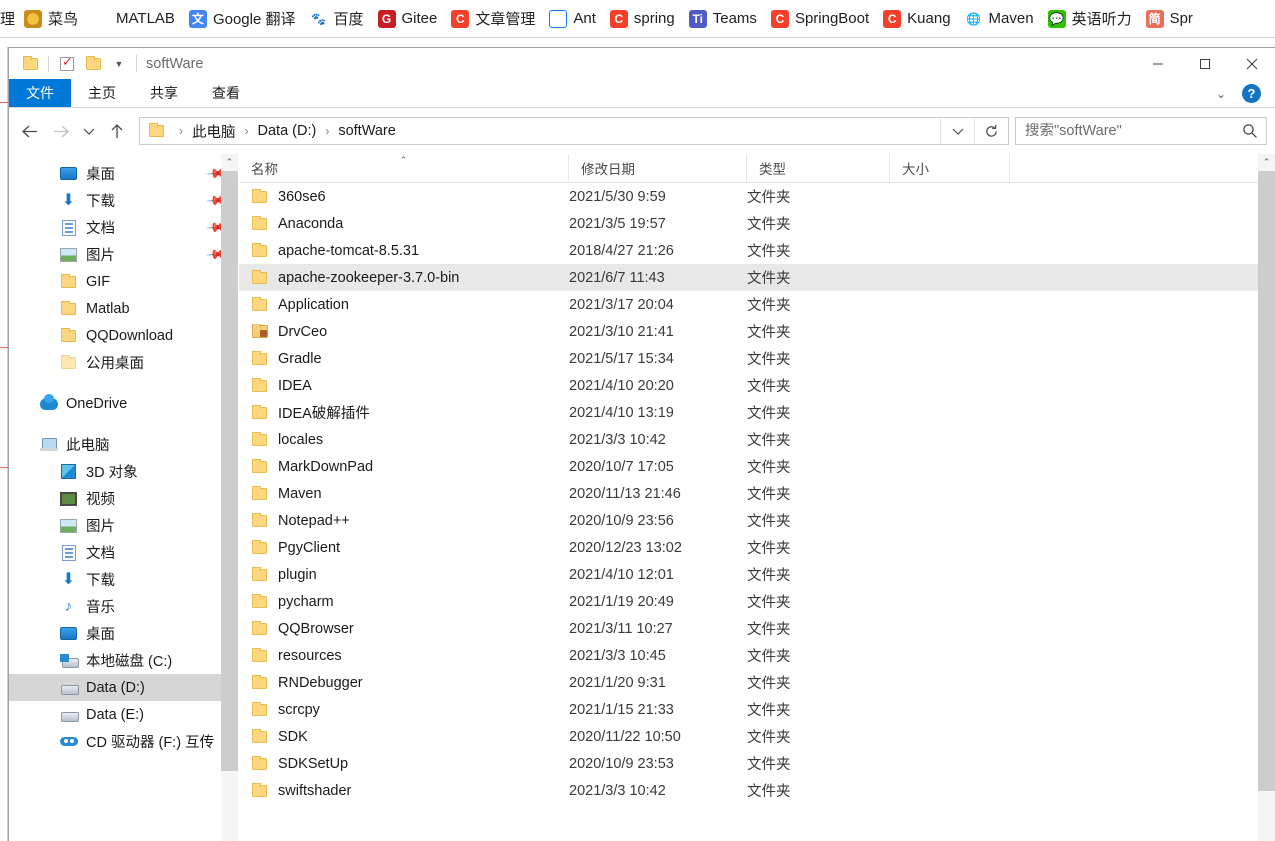 This screenshot has width=1275, height=841. What do you see at coordinates (123, 227) in the screenshot?
I see `sidebar-item-documents: 文档 📌` at bounding box center [123, 227].